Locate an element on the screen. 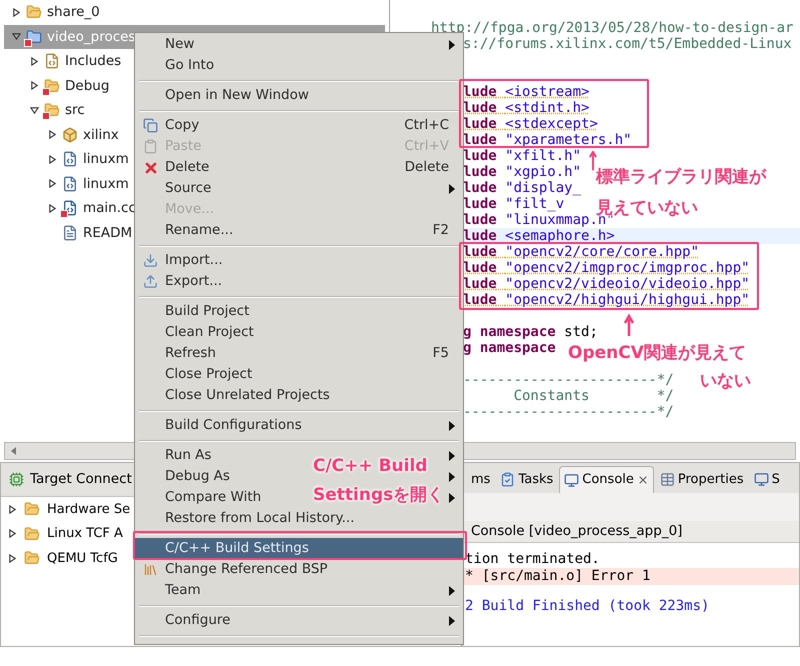 The width and height of the screenshot is (800, 666). annotation-text: OpenCV関連が見えて is located at coordinates (657, 353).